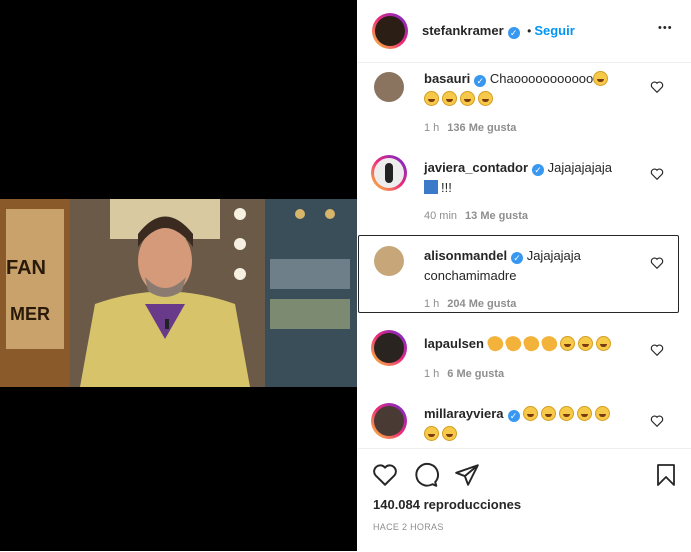 The image size is (691, 552). What do you see at coordinates (534, 89) in the screenshot?
I see `comment-text: basauri ✓ Chaooooooooooo` at bounding box center [534, 89].